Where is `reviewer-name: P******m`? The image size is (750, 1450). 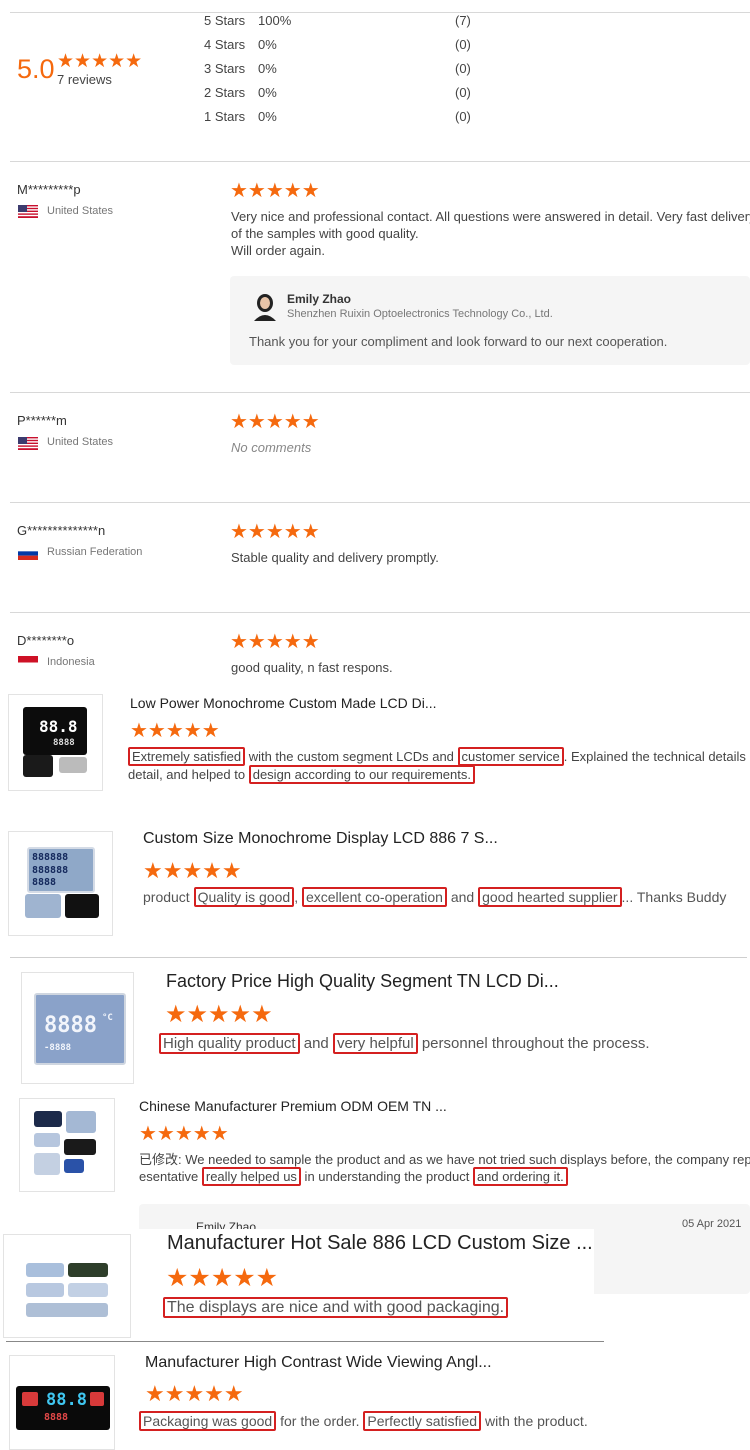
reviewer-name: P******m is located at coordinates (42, 420).